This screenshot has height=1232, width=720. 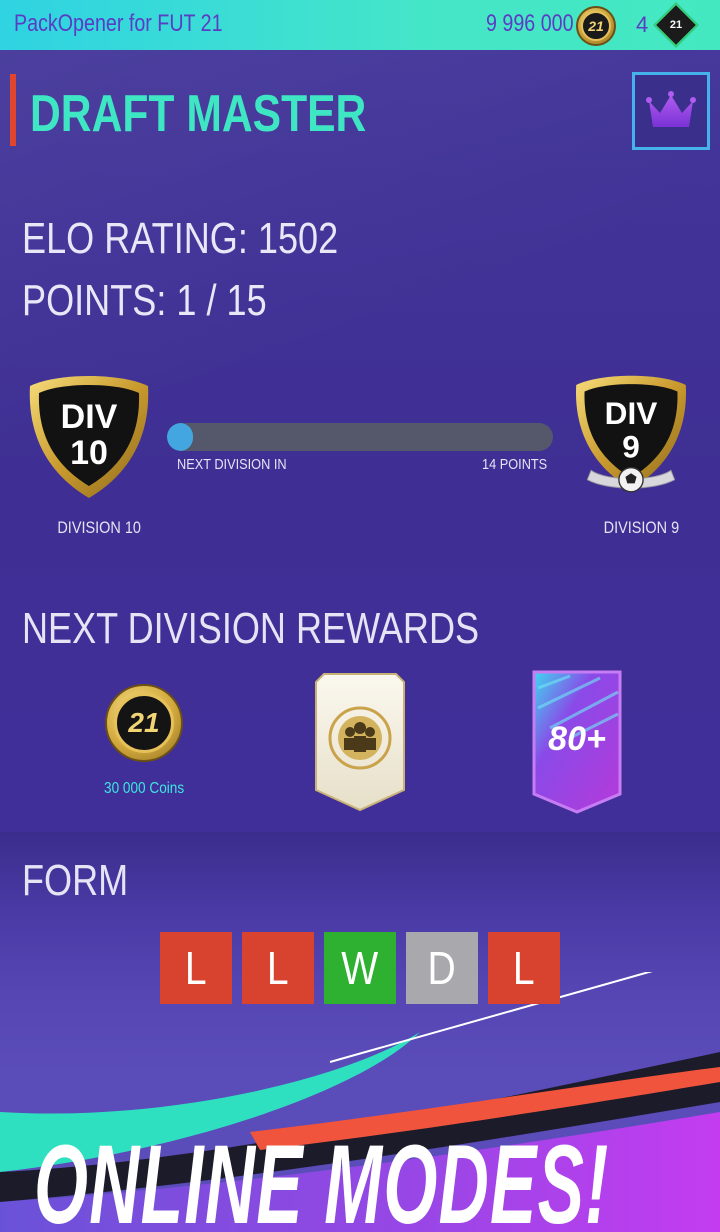 I want to click on crown-icon, so click(x=671, y=109).